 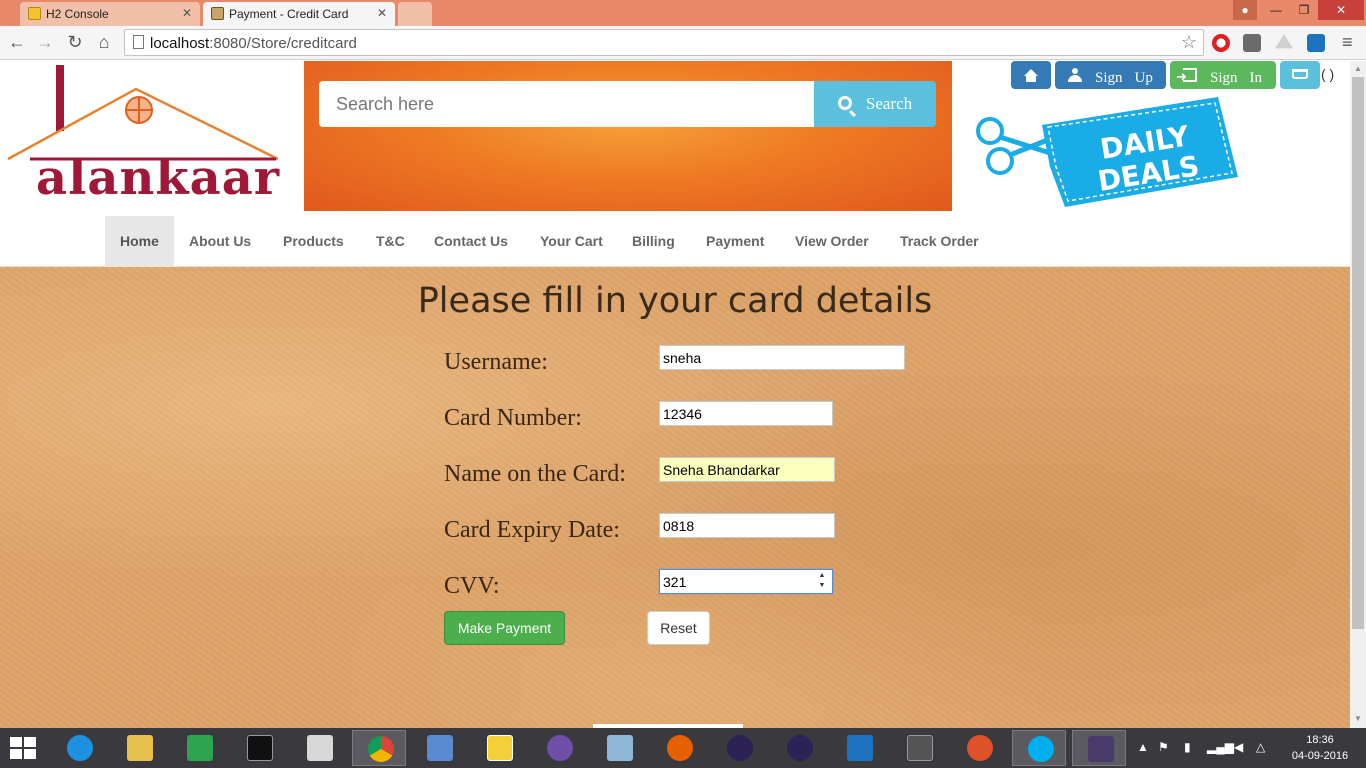 I want to click on tray-expand-icon: ▲, so click(x=1143, y=747).